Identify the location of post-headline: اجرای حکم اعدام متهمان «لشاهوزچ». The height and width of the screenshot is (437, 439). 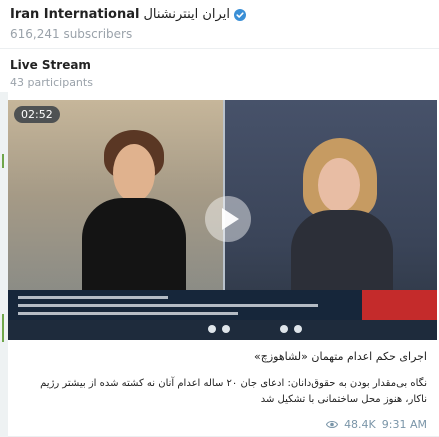
(340, 356).